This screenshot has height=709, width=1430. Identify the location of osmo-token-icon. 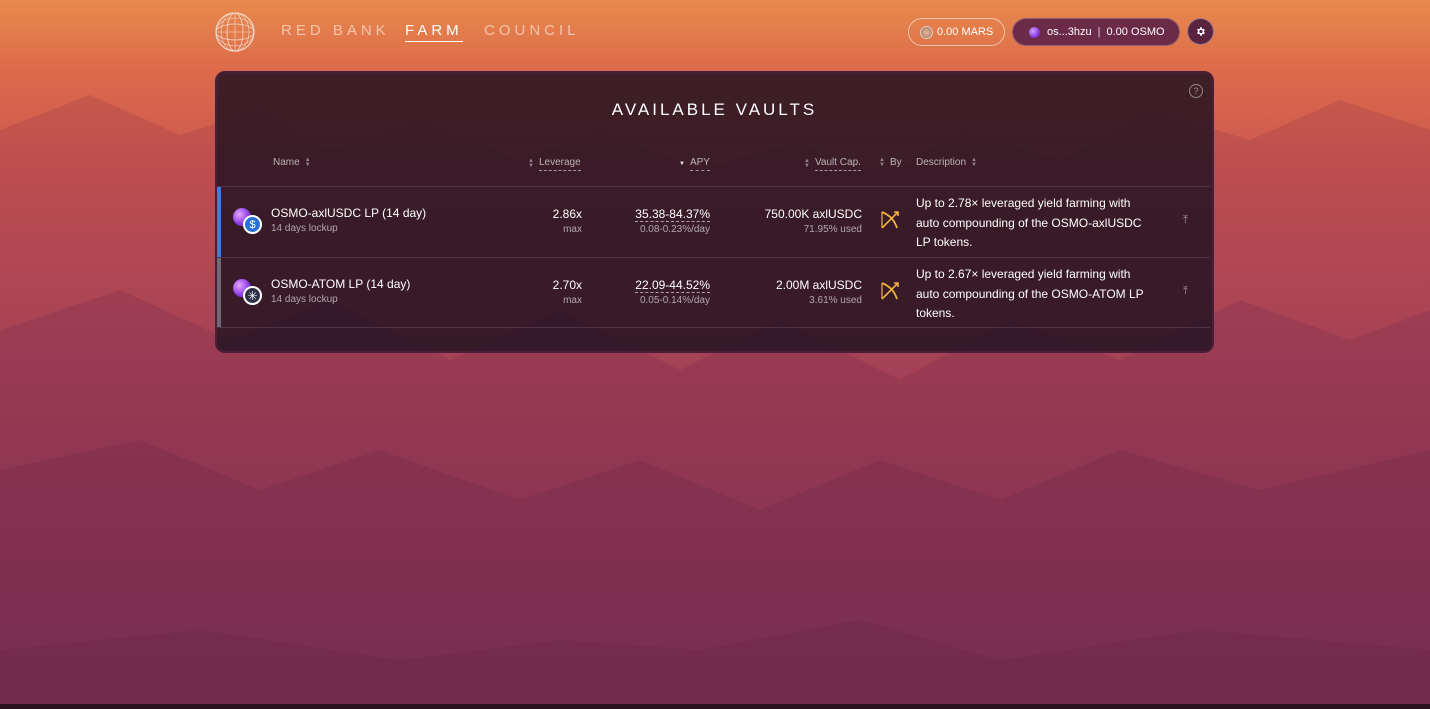
(1034, 32).